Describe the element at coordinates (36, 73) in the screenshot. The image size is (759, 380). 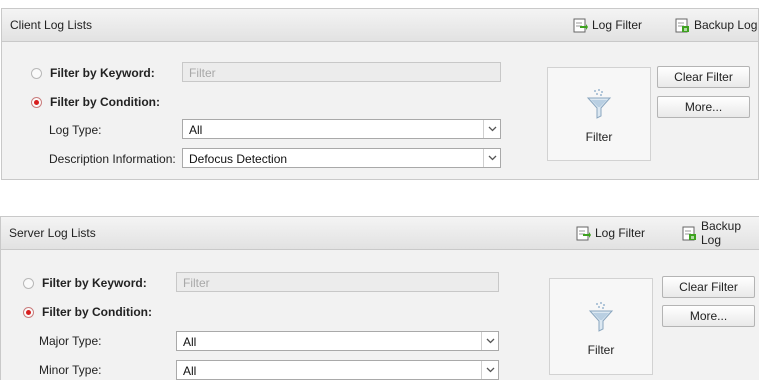
I see `client-keyword-radio` at that location.